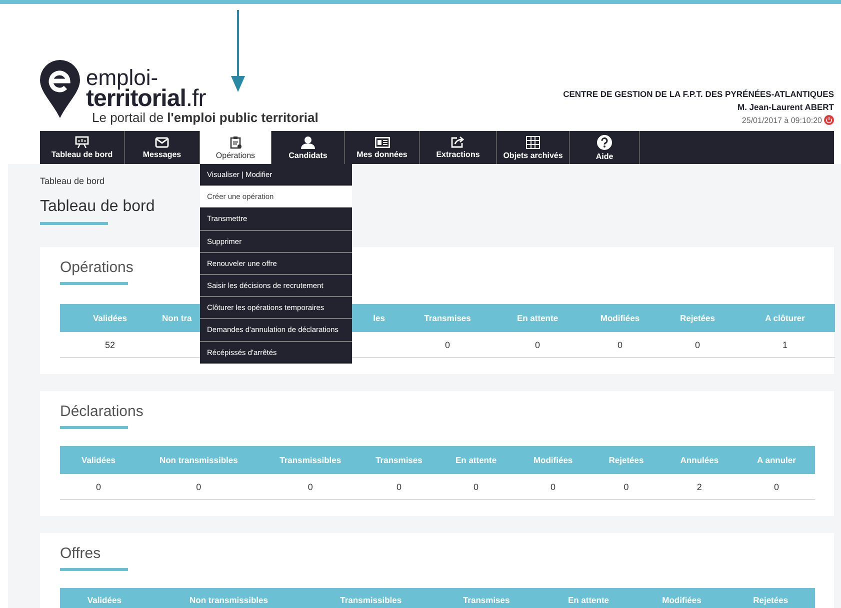 This screenshot has height=608, width=841. I want to click on person-icon, so click(308, 142).